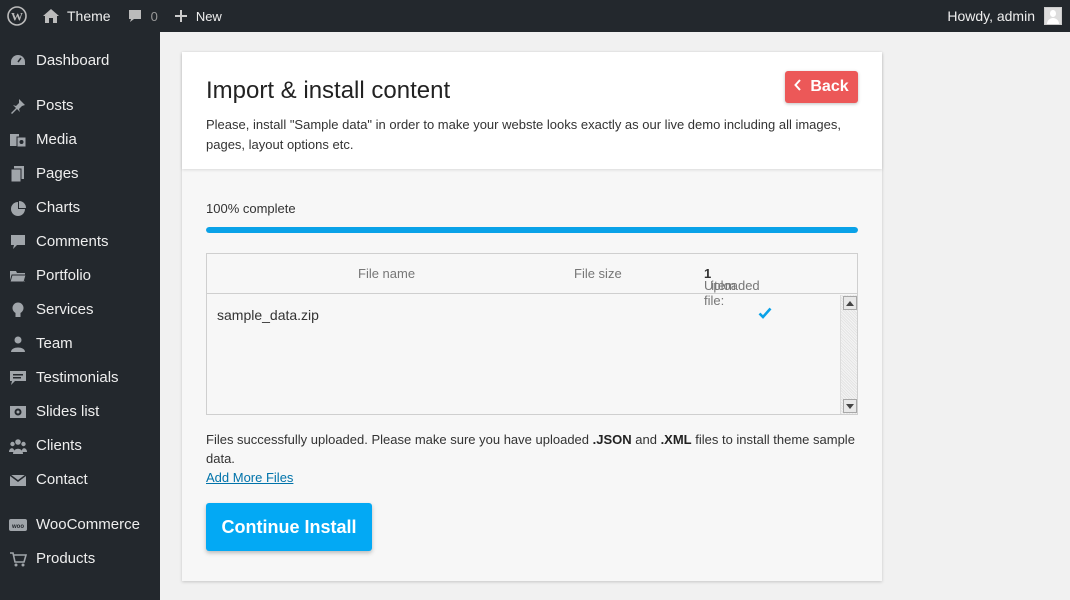 Image resolution: width=1070 pixels, height=600 pixels. What do you see at coordinates (18, 276) in the screenshot?
I see `folder-icon` at bounding box center [18, 276].